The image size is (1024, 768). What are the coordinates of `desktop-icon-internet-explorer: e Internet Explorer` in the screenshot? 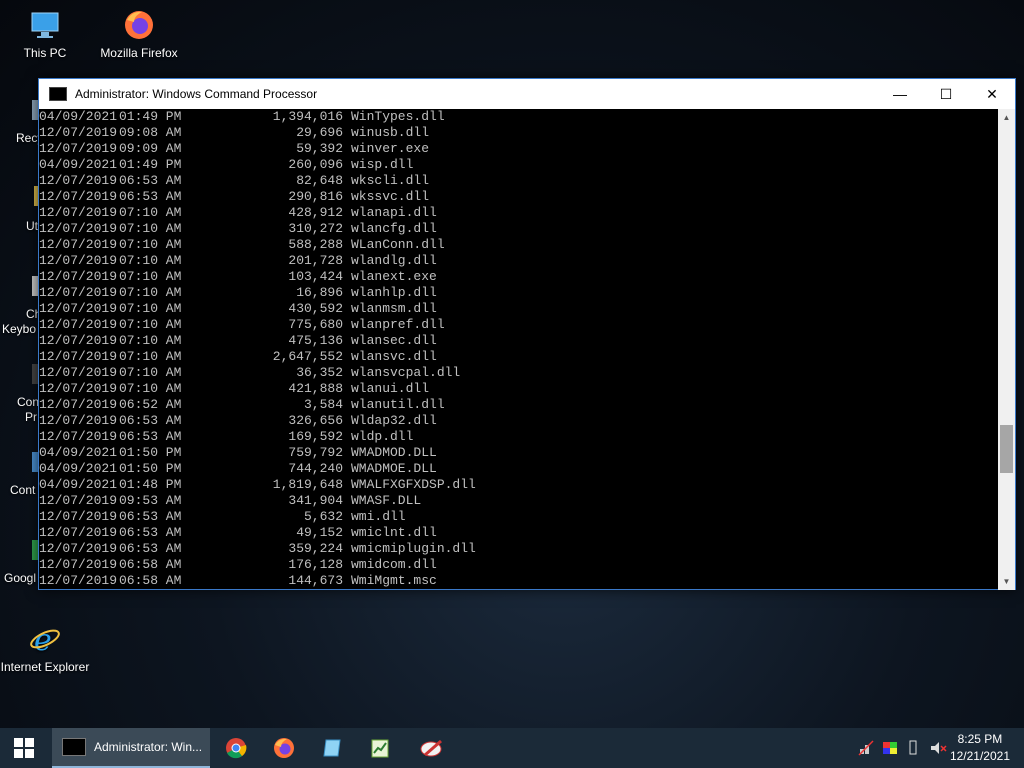 It's located at (45, 648).